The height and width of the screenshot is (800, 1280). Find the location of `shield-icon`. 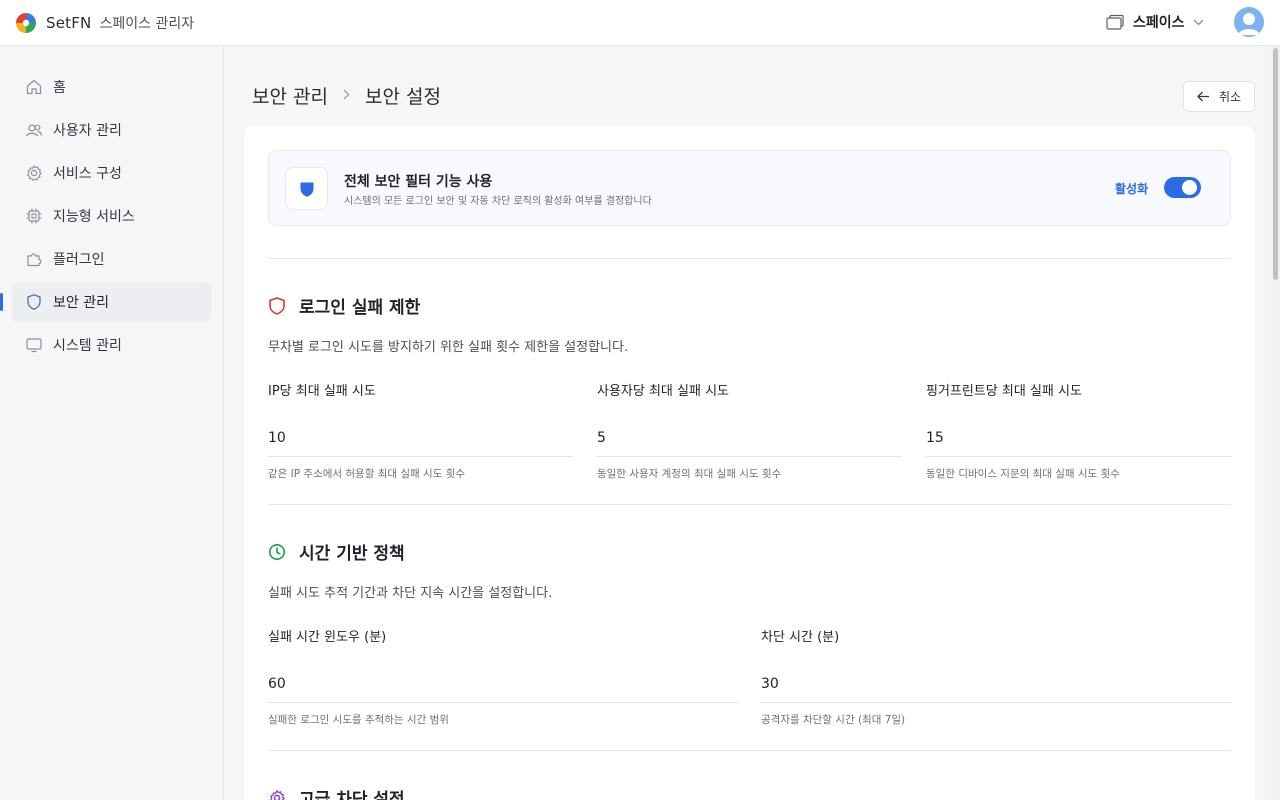

shield-icon is located at coordinates (34, 302).